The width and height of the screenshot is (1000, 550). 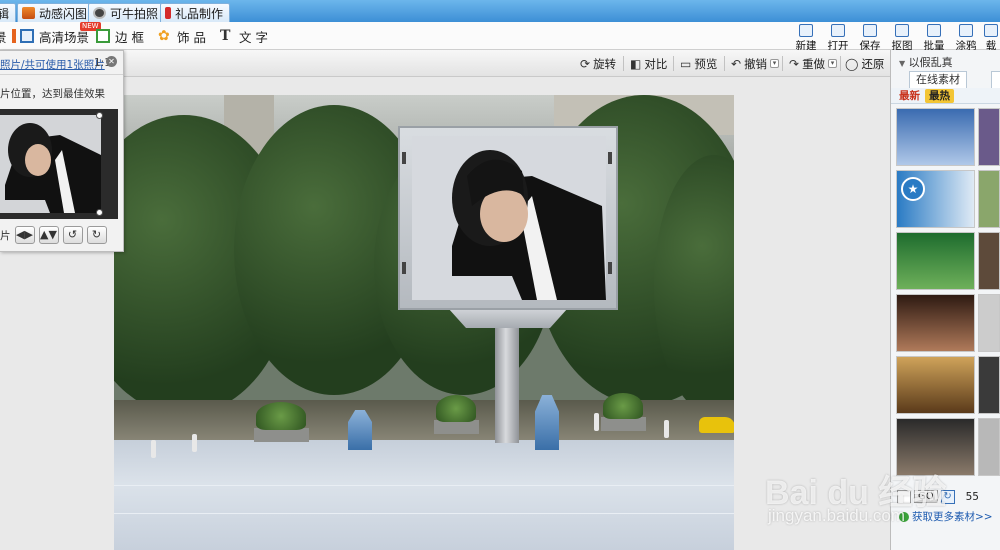 I want to click on restore-button: ◯ 还原, so click(x=864, y=63).